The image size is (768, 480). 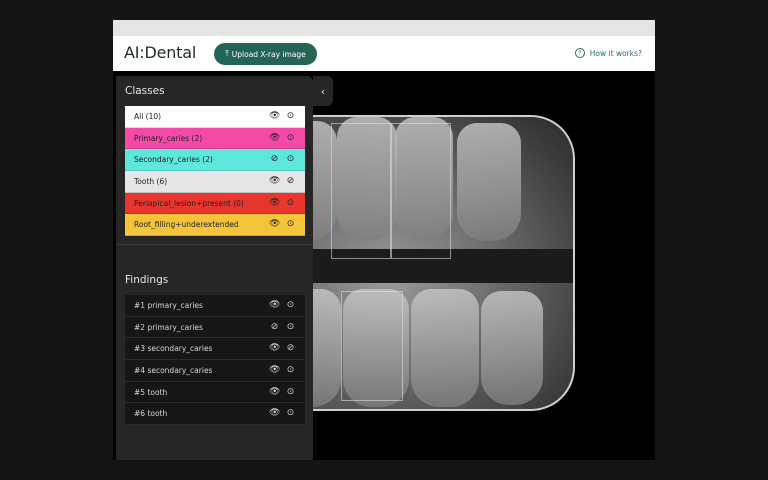 I want to click on finding-row: #1 primary_caries 👁 ⊙, so click(x=215, y=306).